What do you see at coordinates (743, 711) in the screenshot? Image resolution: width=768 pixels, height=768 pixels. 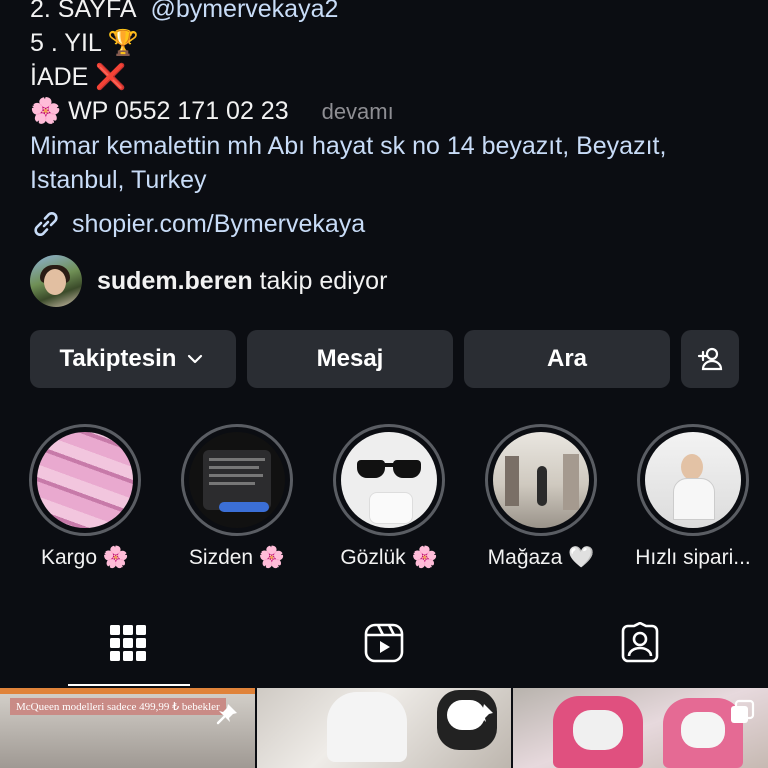 I see `multiple-posts-icon` at bounding box center [743, 711].